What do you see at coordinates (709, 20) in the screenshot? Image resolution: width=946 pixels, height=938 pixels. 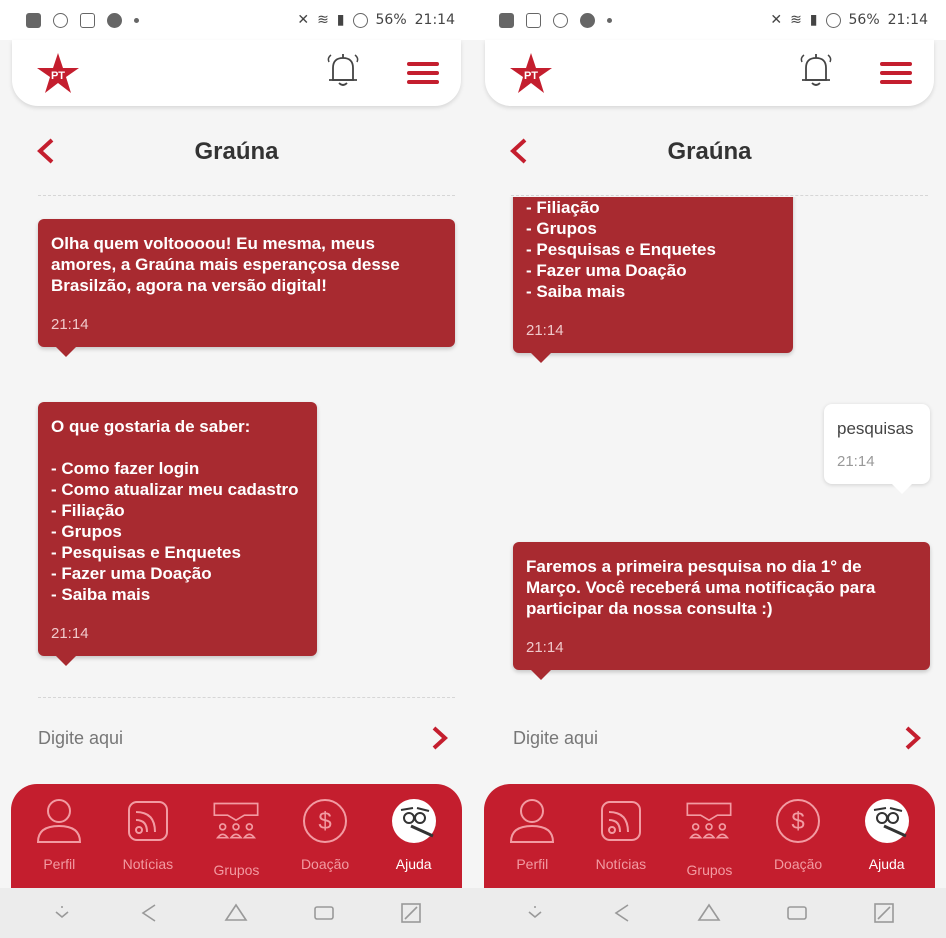 I see `status-bar: ✕ ≋ ▮ 56% 21:14` at bounding box center [709, 20].